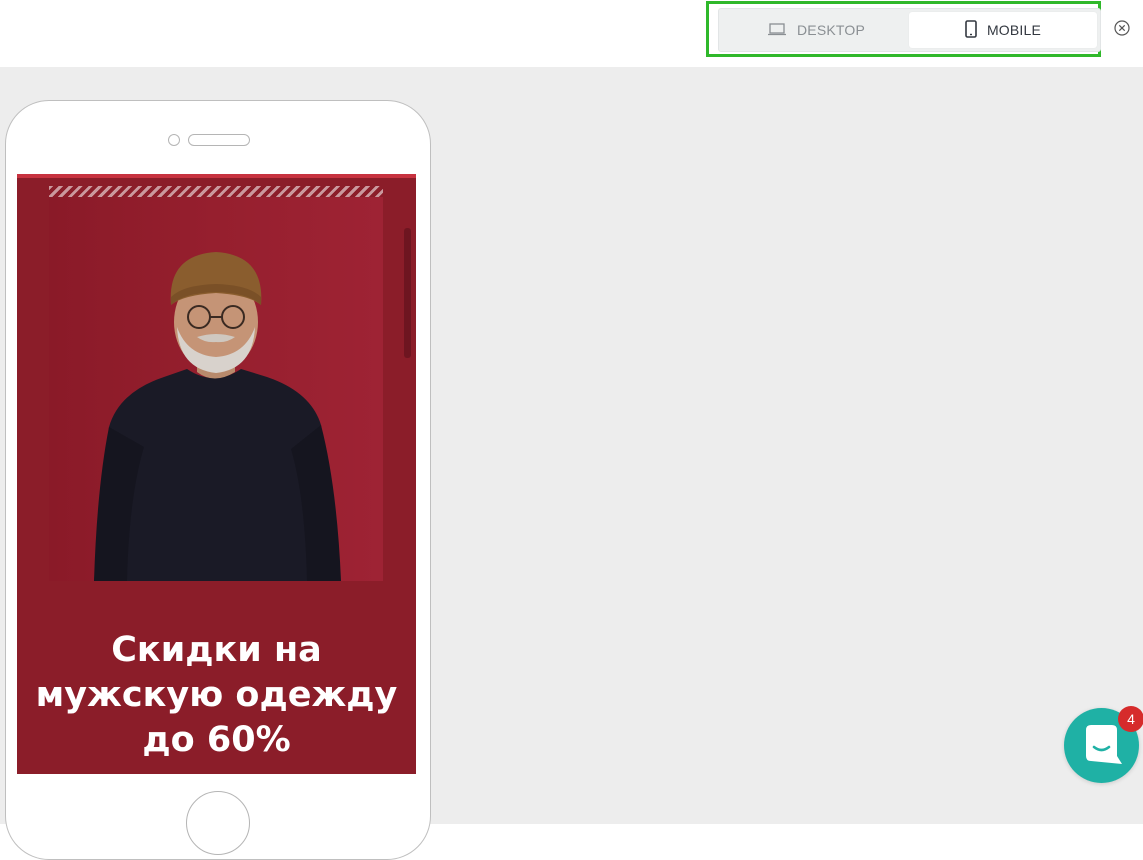 The width and height of the screenshot is (1143, 860). Describe the element at coordinates (1014, 30) in the screenshot. I see `mobile-view-label: MOBILE` at that location.